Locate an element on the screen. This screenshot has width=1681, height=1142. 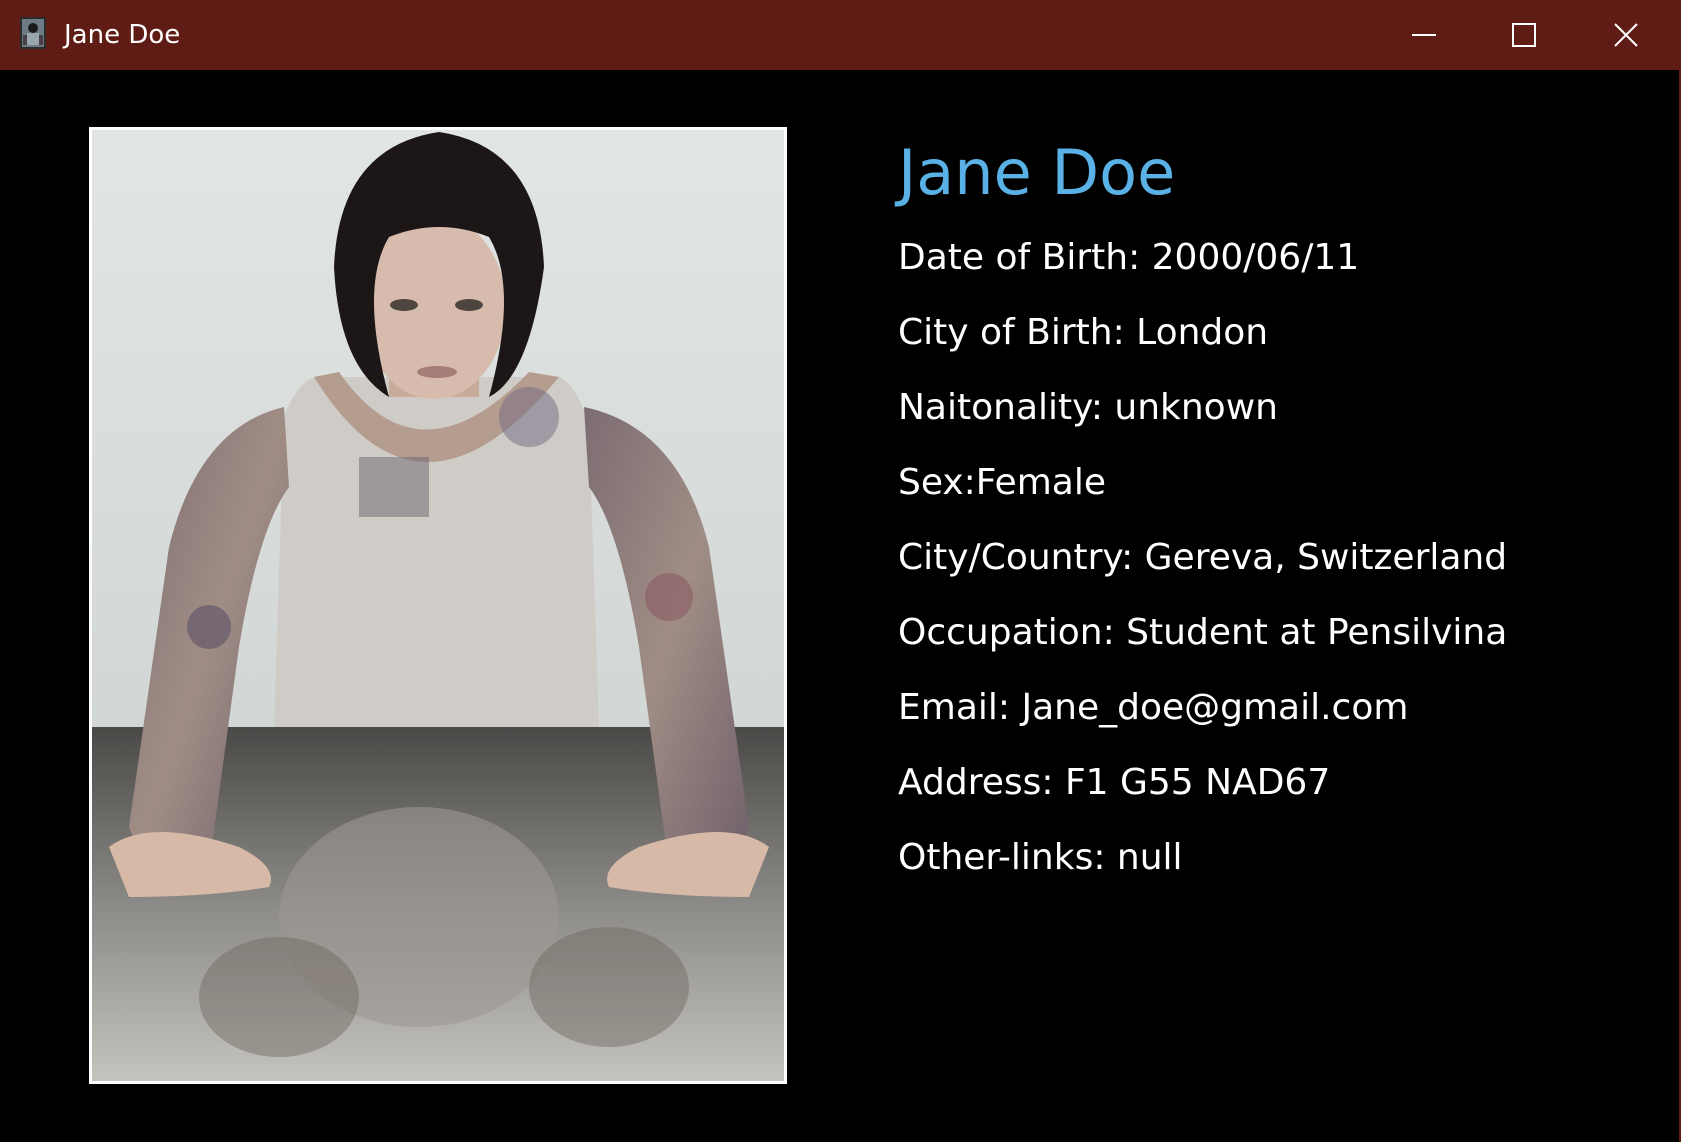
profile-name: Jane Doe is located at coordinates (1037, 172).